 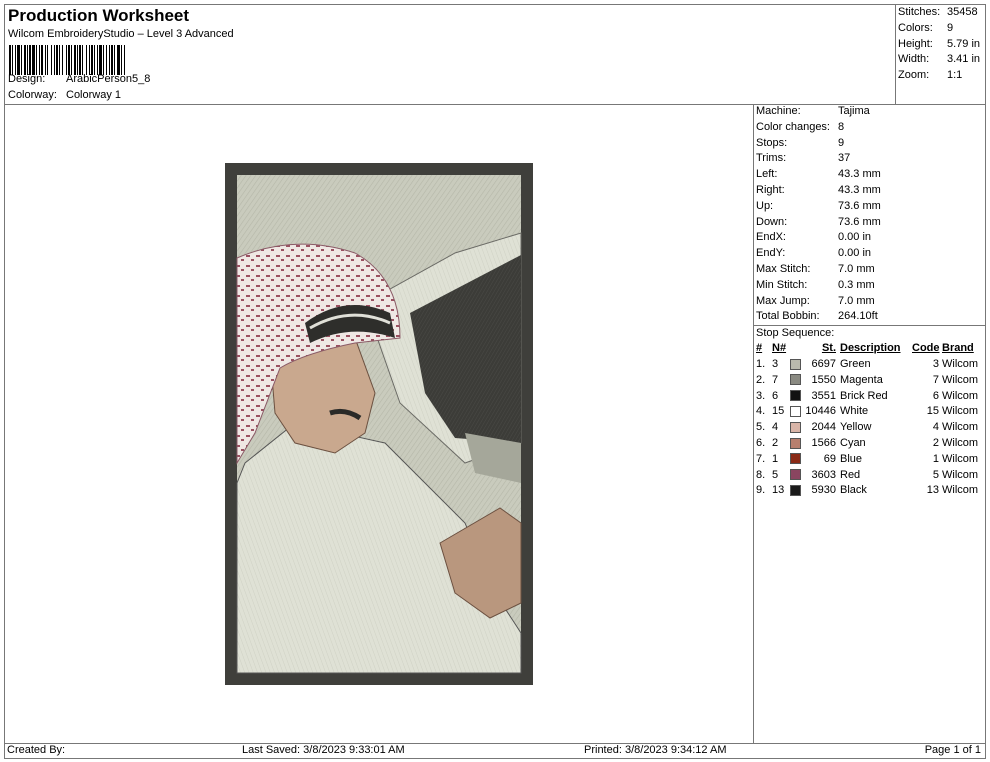 I want to click on col-description-header: Description, so click(x=870, y=348).